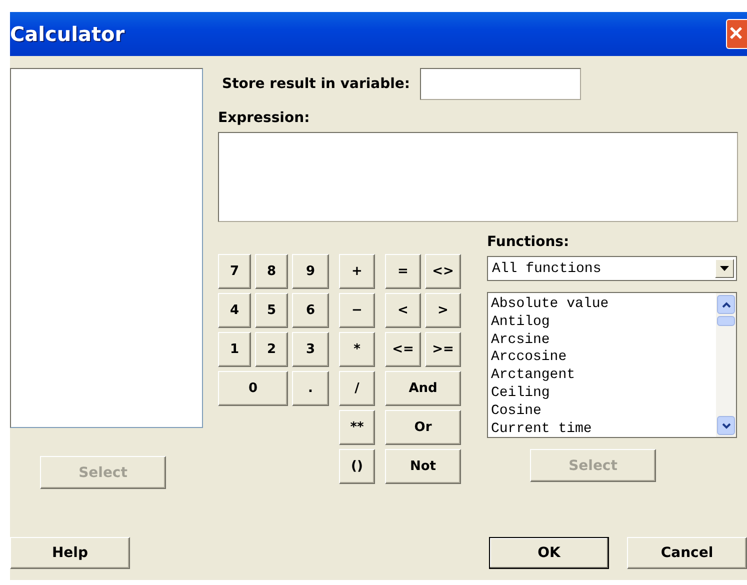  What do you see at coordinates (726, 425) in the screenshot?
I see `scroll-down-icon` at bounding box center [726, 425].